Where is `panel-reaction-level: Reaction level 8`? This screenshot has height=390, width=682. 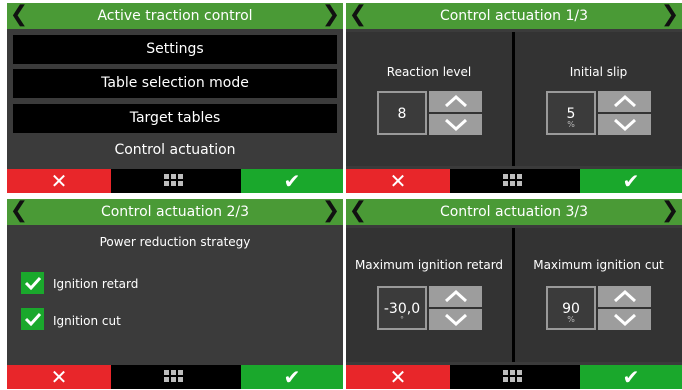 panel-reaction-level: Reaction level 8 is located at coordinates (429, 99).